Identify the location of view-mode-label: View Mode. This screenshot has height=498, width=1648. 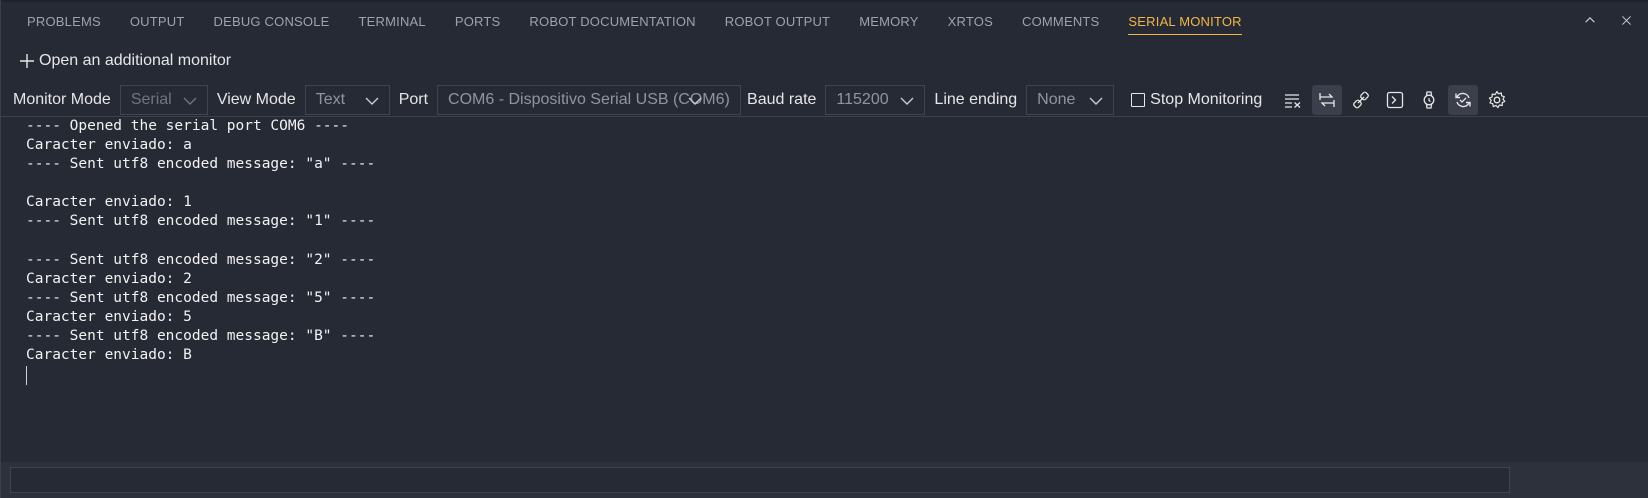
(256, 99).